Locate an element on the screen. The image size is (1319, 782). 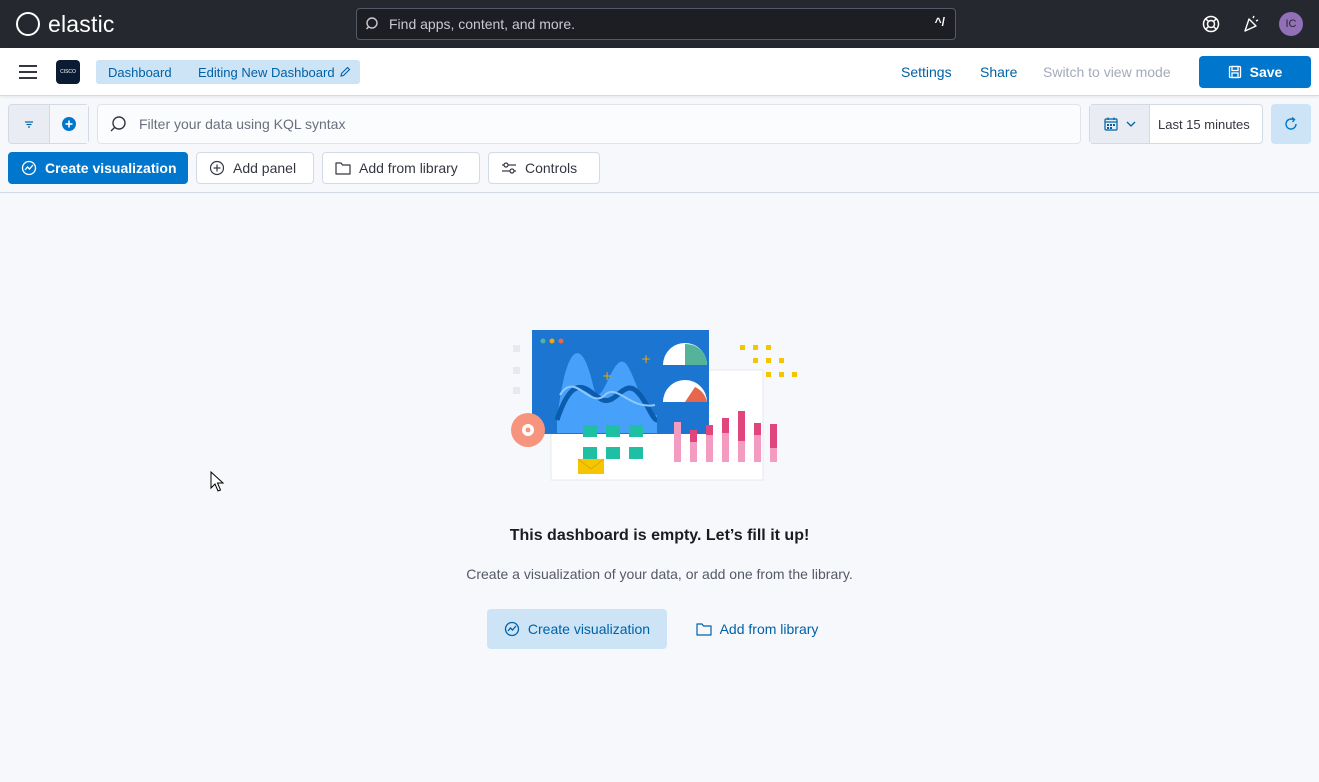
empty-dashboard-illustration: + + is located at coordinates (654, 405).